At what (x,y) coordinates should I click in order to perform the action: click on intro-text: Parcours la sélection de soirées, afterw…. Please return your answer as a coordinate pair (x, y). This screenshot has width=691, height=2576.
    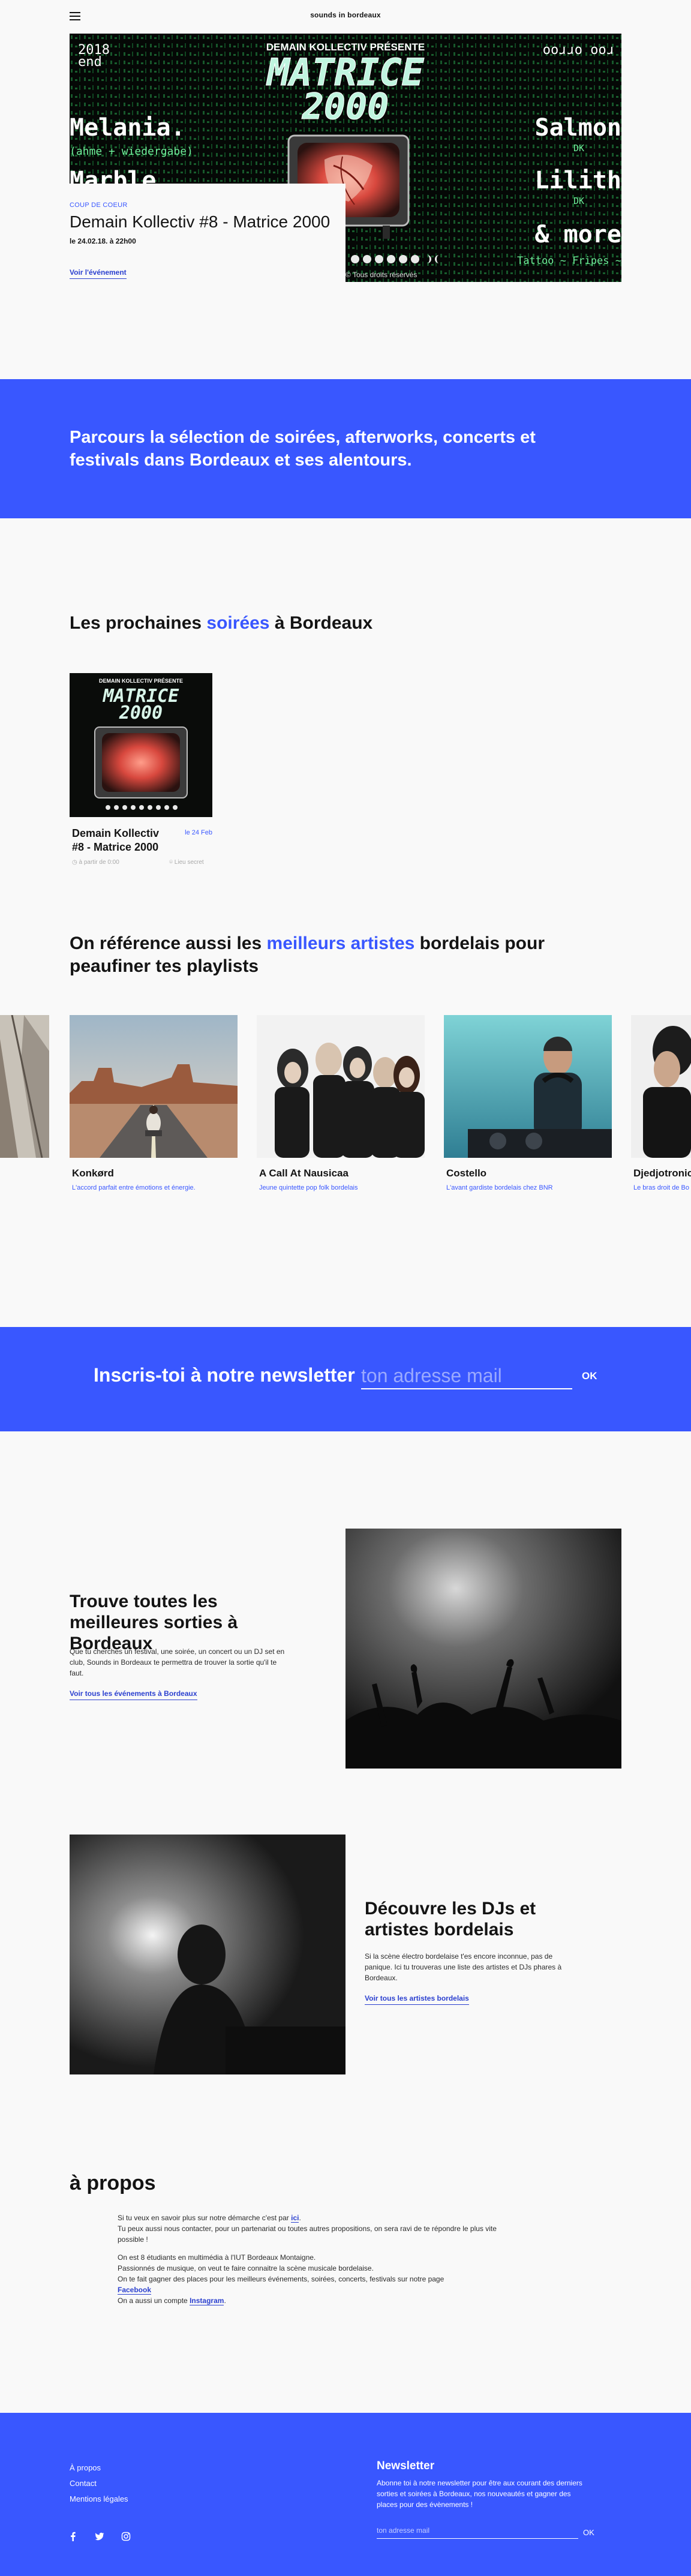
    Looking at the image, I should click on (303, 449).